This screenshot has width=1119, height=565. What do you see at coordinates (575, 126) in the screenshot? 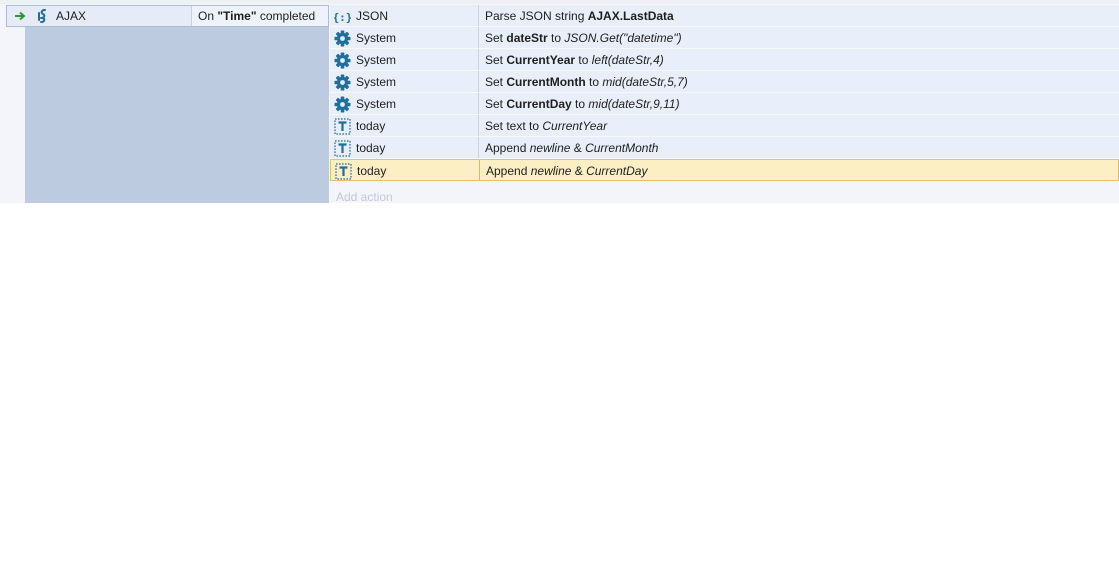
I see `action-param-expression: CurrentYear` at bounding box center [575, 126].